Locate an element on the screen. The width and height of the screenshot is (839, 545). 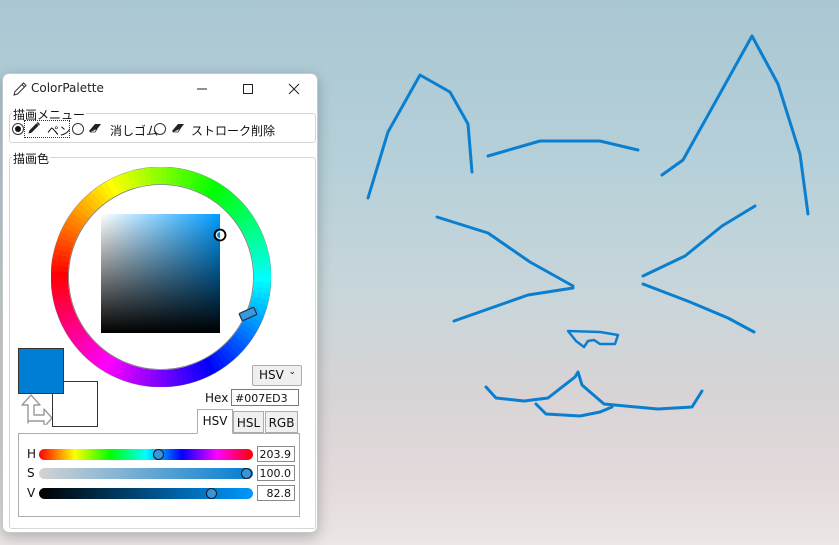
hex-label: Hex is located at coordinates (217, 398).